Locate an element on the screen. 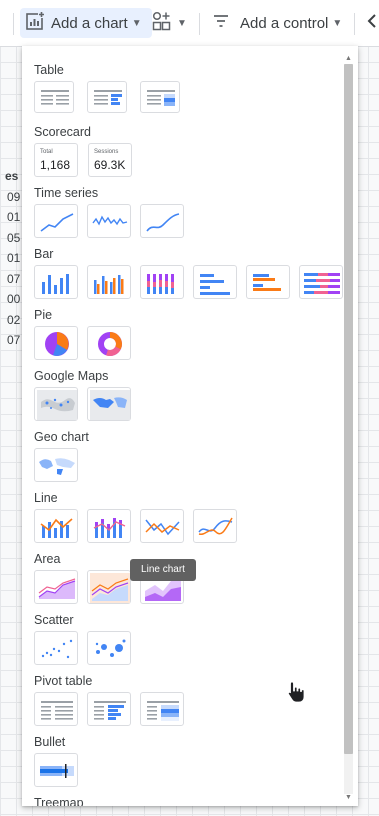  toolbar: Add a chart ▼ ▼ Add a control ▼ is located at coordinates (189, 23).